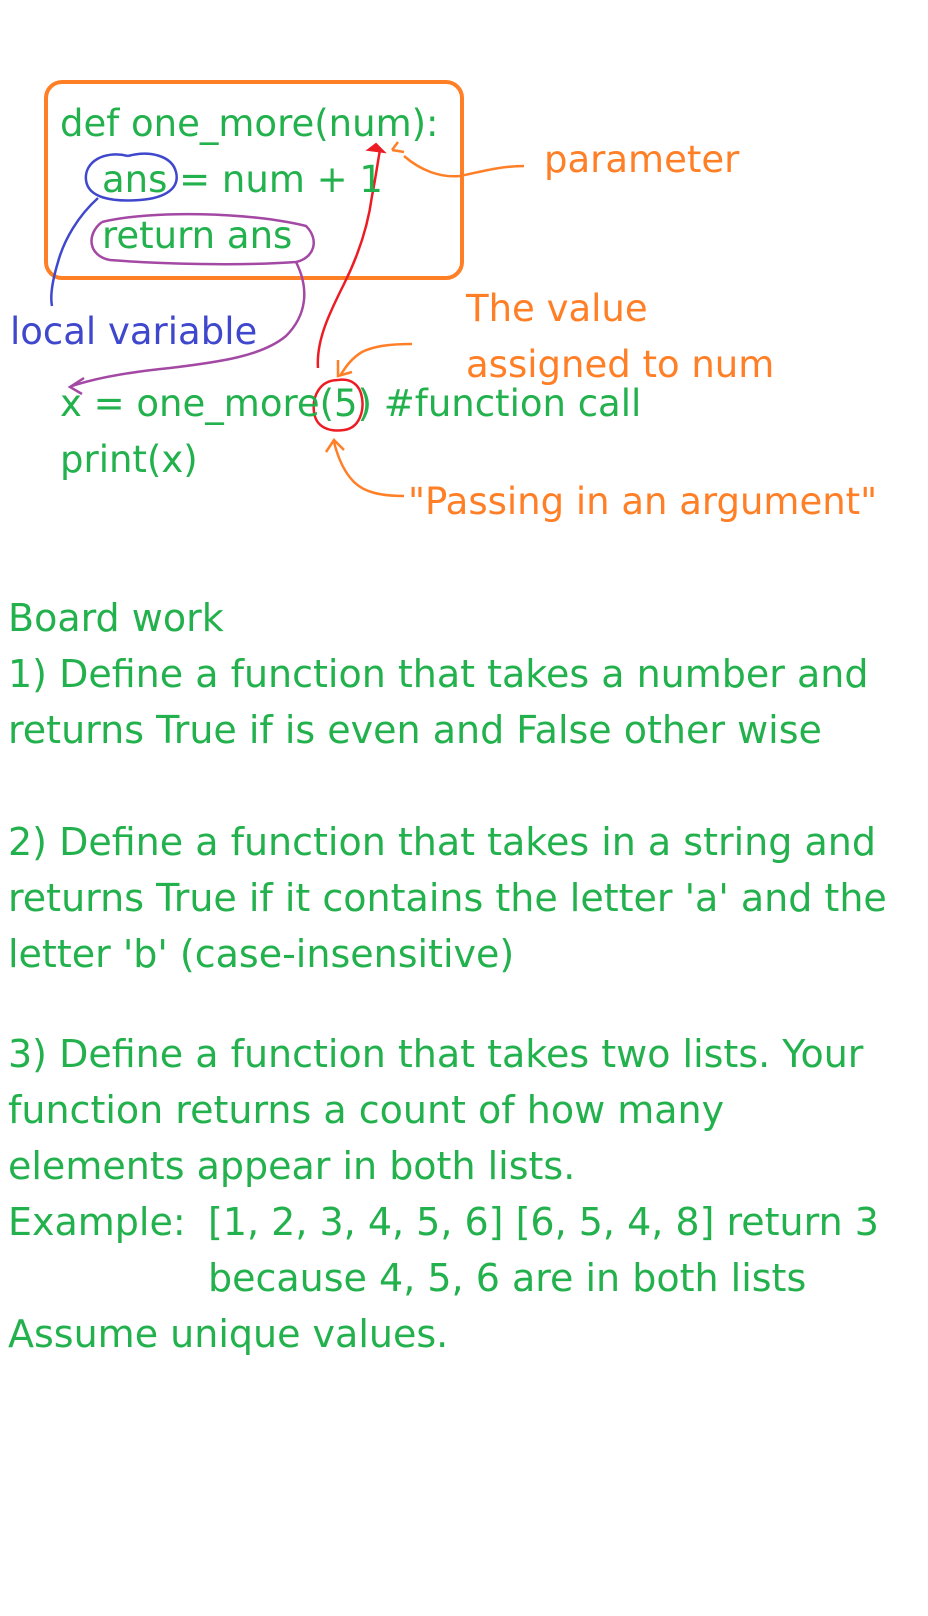 The height and width of the screenshot is (1616, 928). What do you see at coordinates (116, 618) in the screenshot?
I see `board-heading: Board work` at bounding box center [116, 618].